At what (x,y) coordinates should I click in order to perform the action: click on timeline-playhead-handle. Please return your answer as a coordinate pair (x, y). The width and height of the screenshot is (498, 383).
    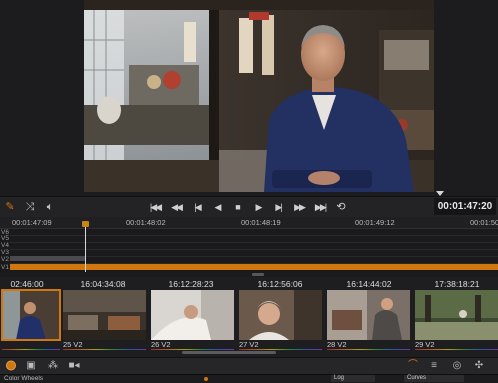
    Looking at the image, I should click on (85, 224).